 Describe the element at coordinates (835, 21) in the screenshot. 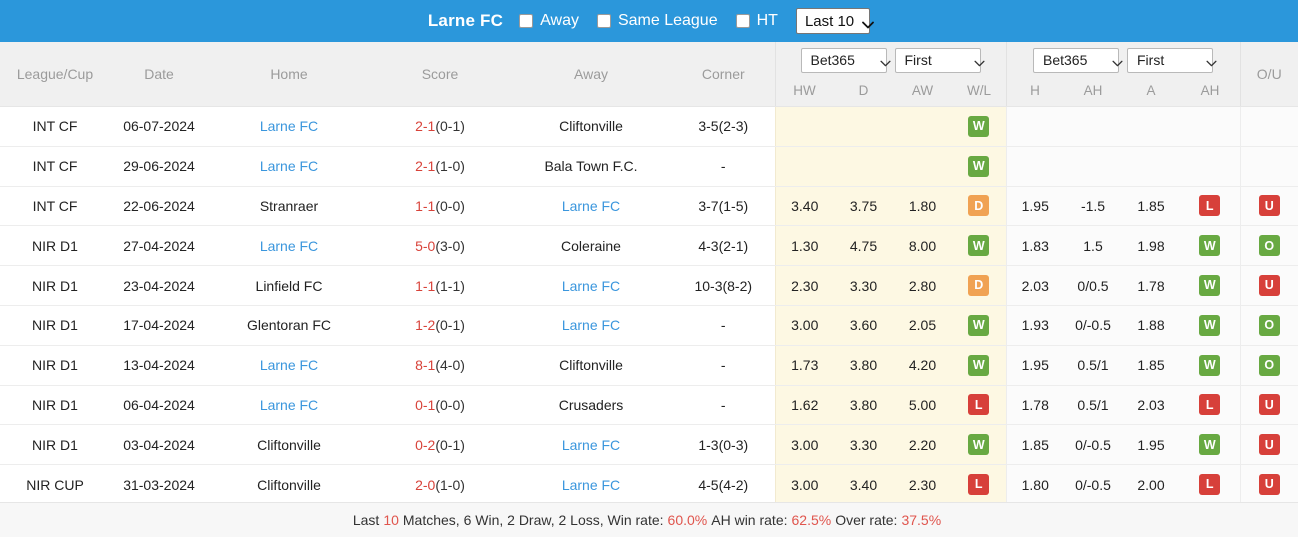

I see `match-range-select: Last 10` at that location.